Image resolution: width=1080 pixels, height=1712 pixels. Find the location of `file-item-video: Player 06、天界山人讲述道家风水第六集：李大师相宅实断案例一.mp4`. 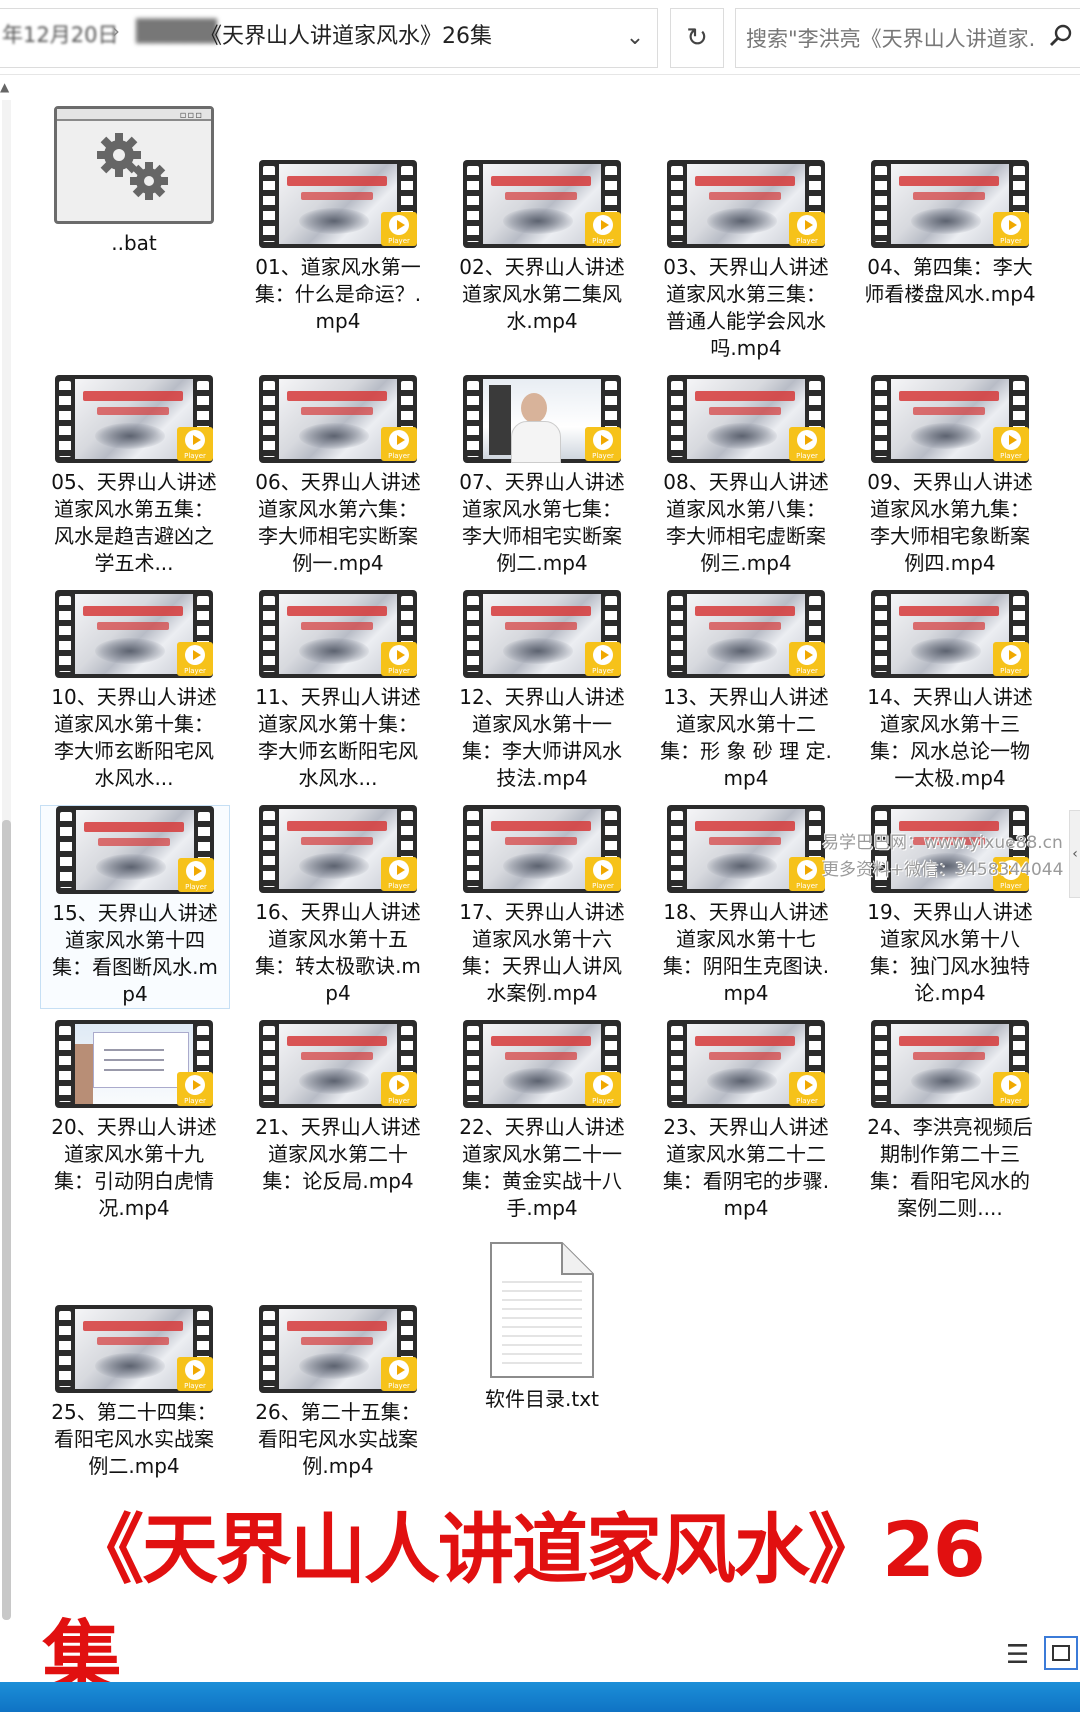

file-item-video: Player 06、天界山人讲述道家风水第六集：李大师相宅实断案例一.mp4 is located at coordinates (338, 476).